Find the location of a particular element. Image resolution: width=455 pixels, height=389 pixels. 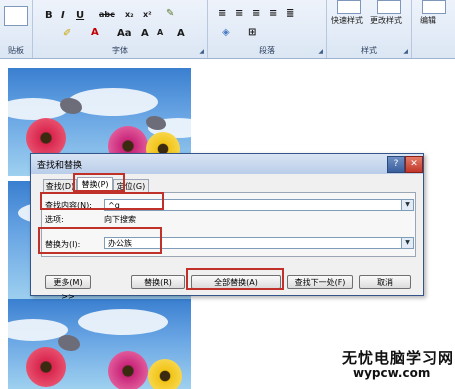

tab-find: 查找(D) is located at coordinates (60, 186).